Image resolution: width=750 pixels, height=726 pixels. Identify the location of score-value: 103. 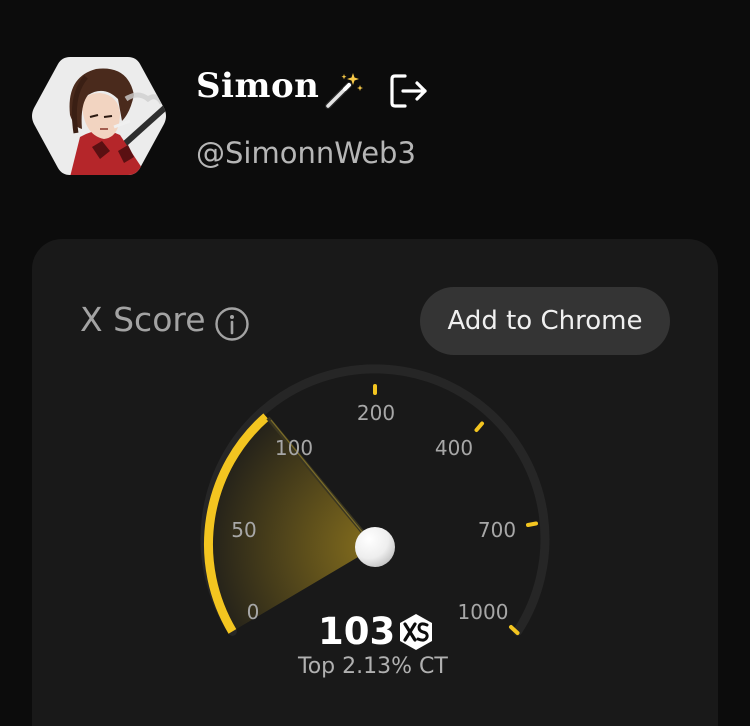
(357, 631).